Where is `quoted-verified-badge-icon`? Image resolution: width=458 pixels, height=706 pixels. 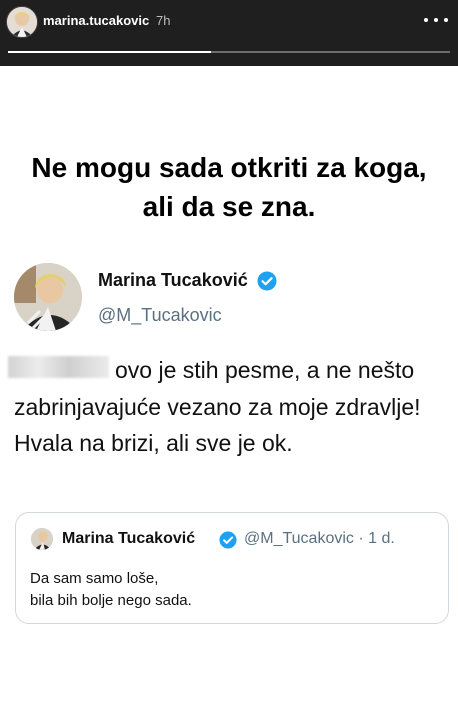
quoted-verified-badge-icon is located at coordinates (228, 540).